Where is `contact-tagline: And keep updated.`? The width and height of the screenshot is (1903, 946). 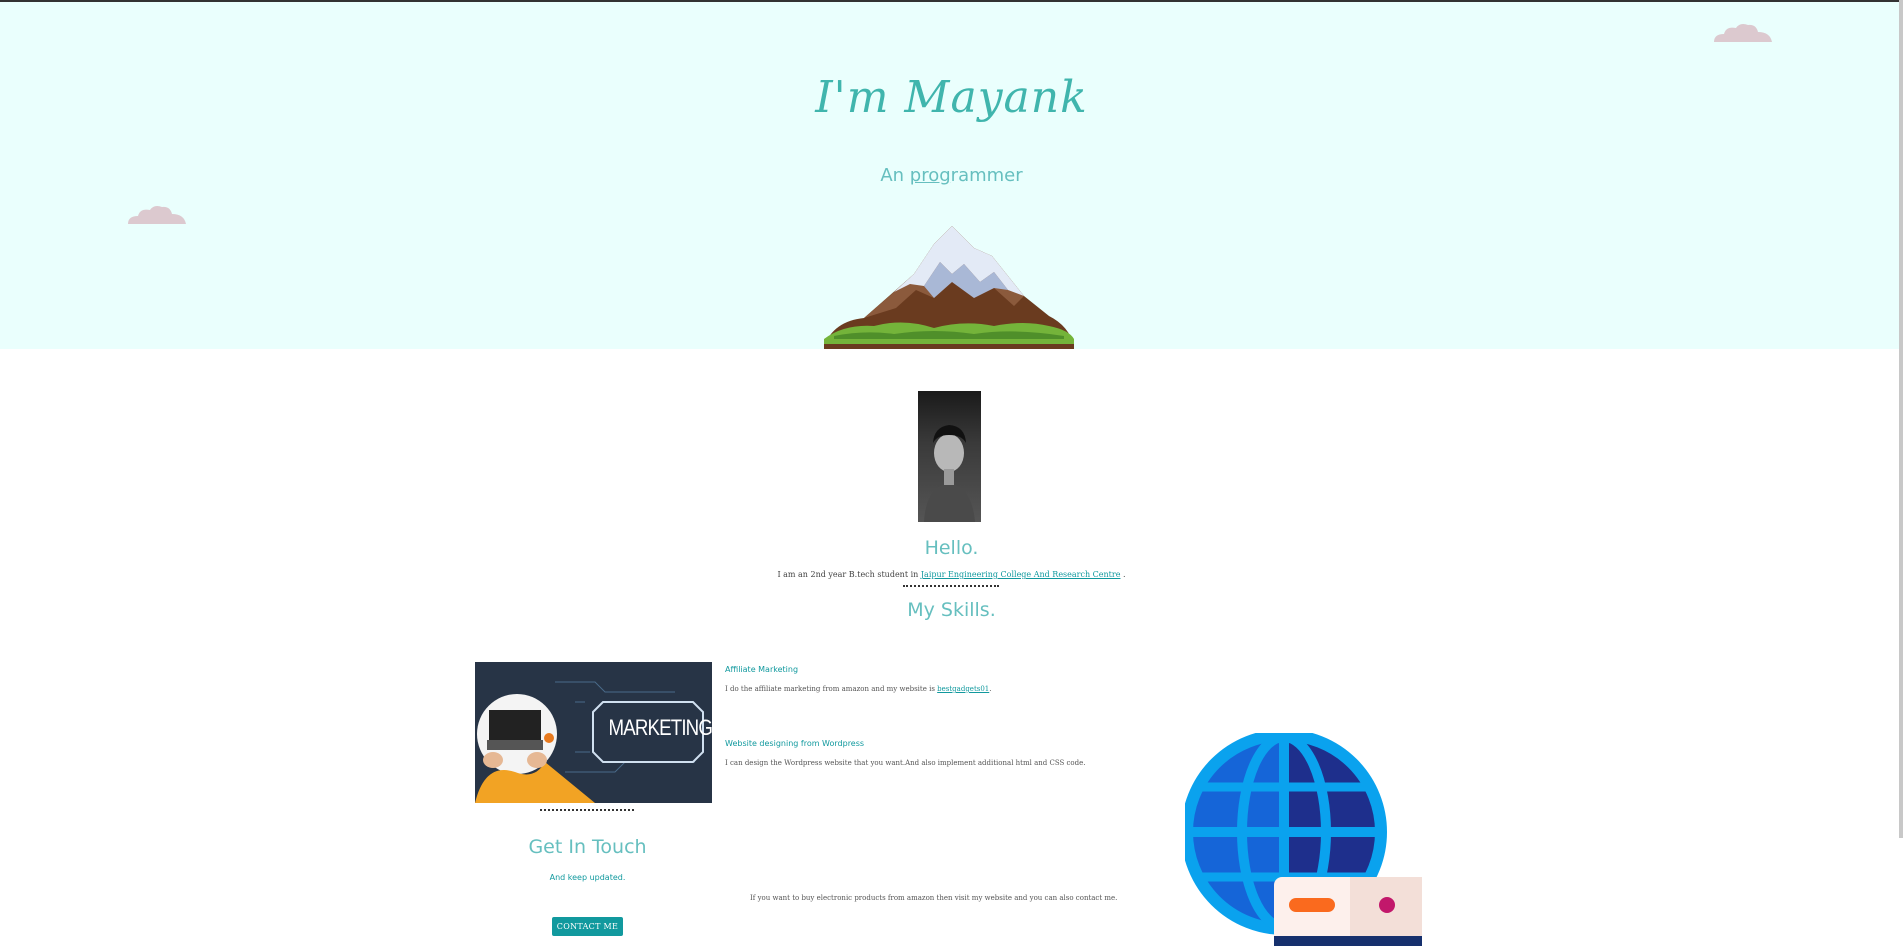
contact-tagline: And keep updated. is located at coordinates (587, 877).